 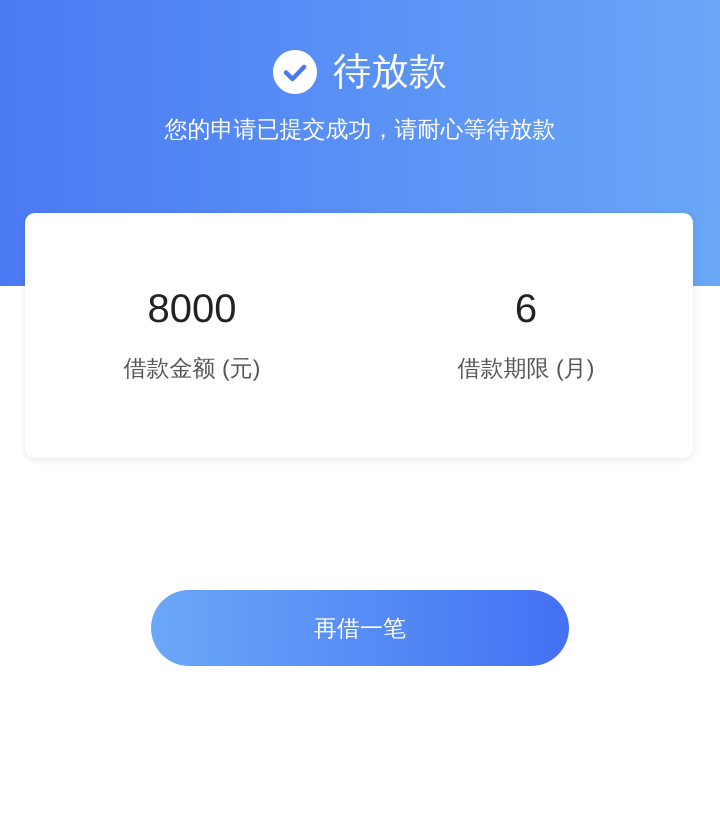 What do you see at coordinates (360, 129) in the screenshot?
I see `status-subtitle: 您的申请已提交成功，请耐心等待放款` at bounding box center [360, 129].